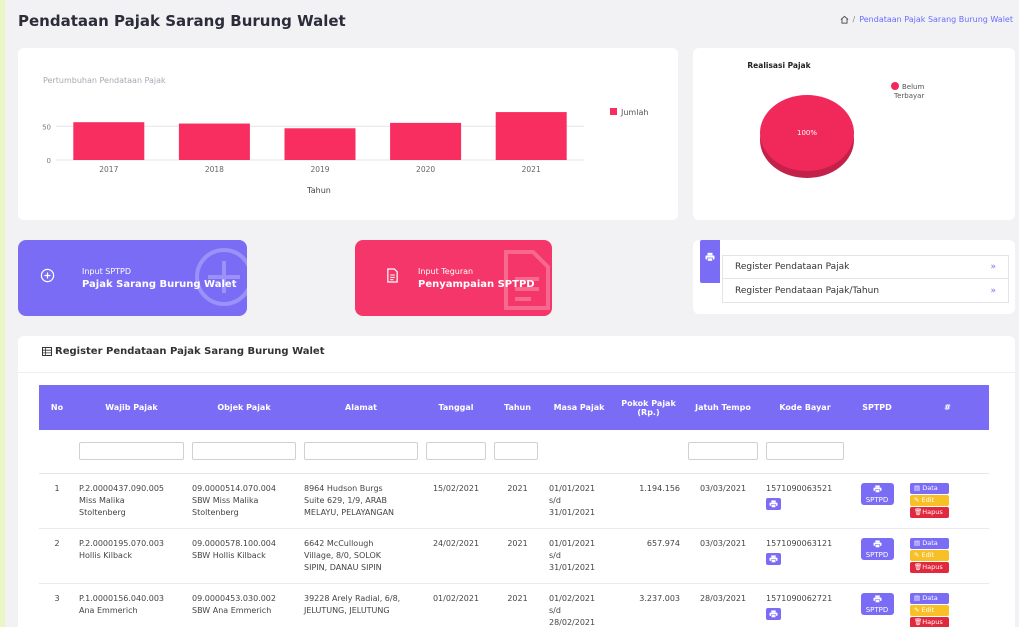 The height and width of the screenshot is (627, 1019). I want to click on register-link-pendataan: Register Pendataan Pajak », so click(865, 267).